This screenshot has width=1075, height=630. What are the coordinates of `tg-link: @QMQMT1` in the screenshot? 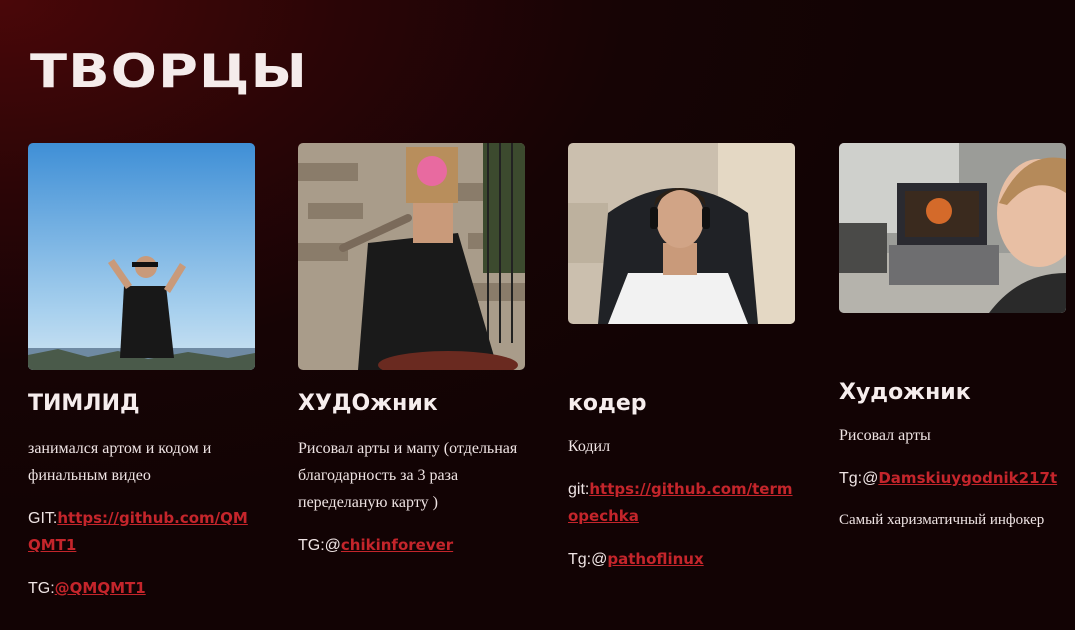 It's located at (100, 588).